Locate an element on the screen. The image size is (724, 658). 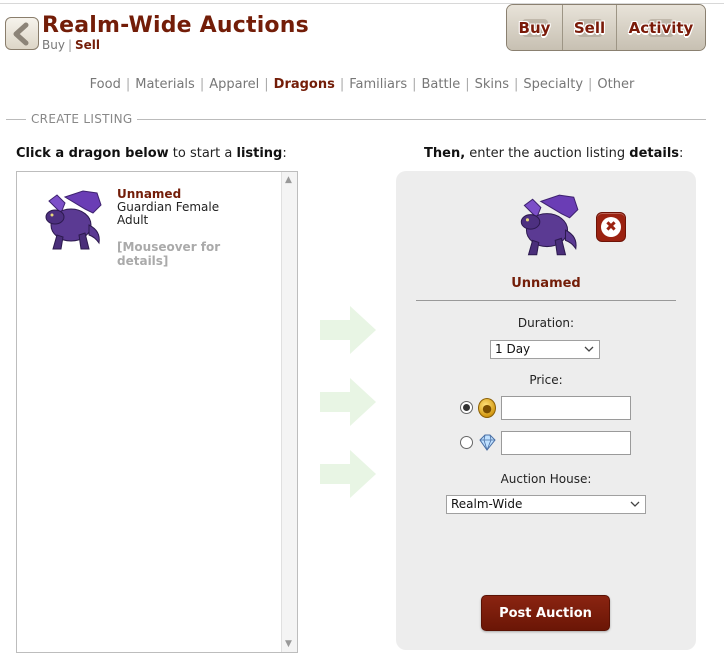
chevron-left-icon is located at coordinates (21, 33).